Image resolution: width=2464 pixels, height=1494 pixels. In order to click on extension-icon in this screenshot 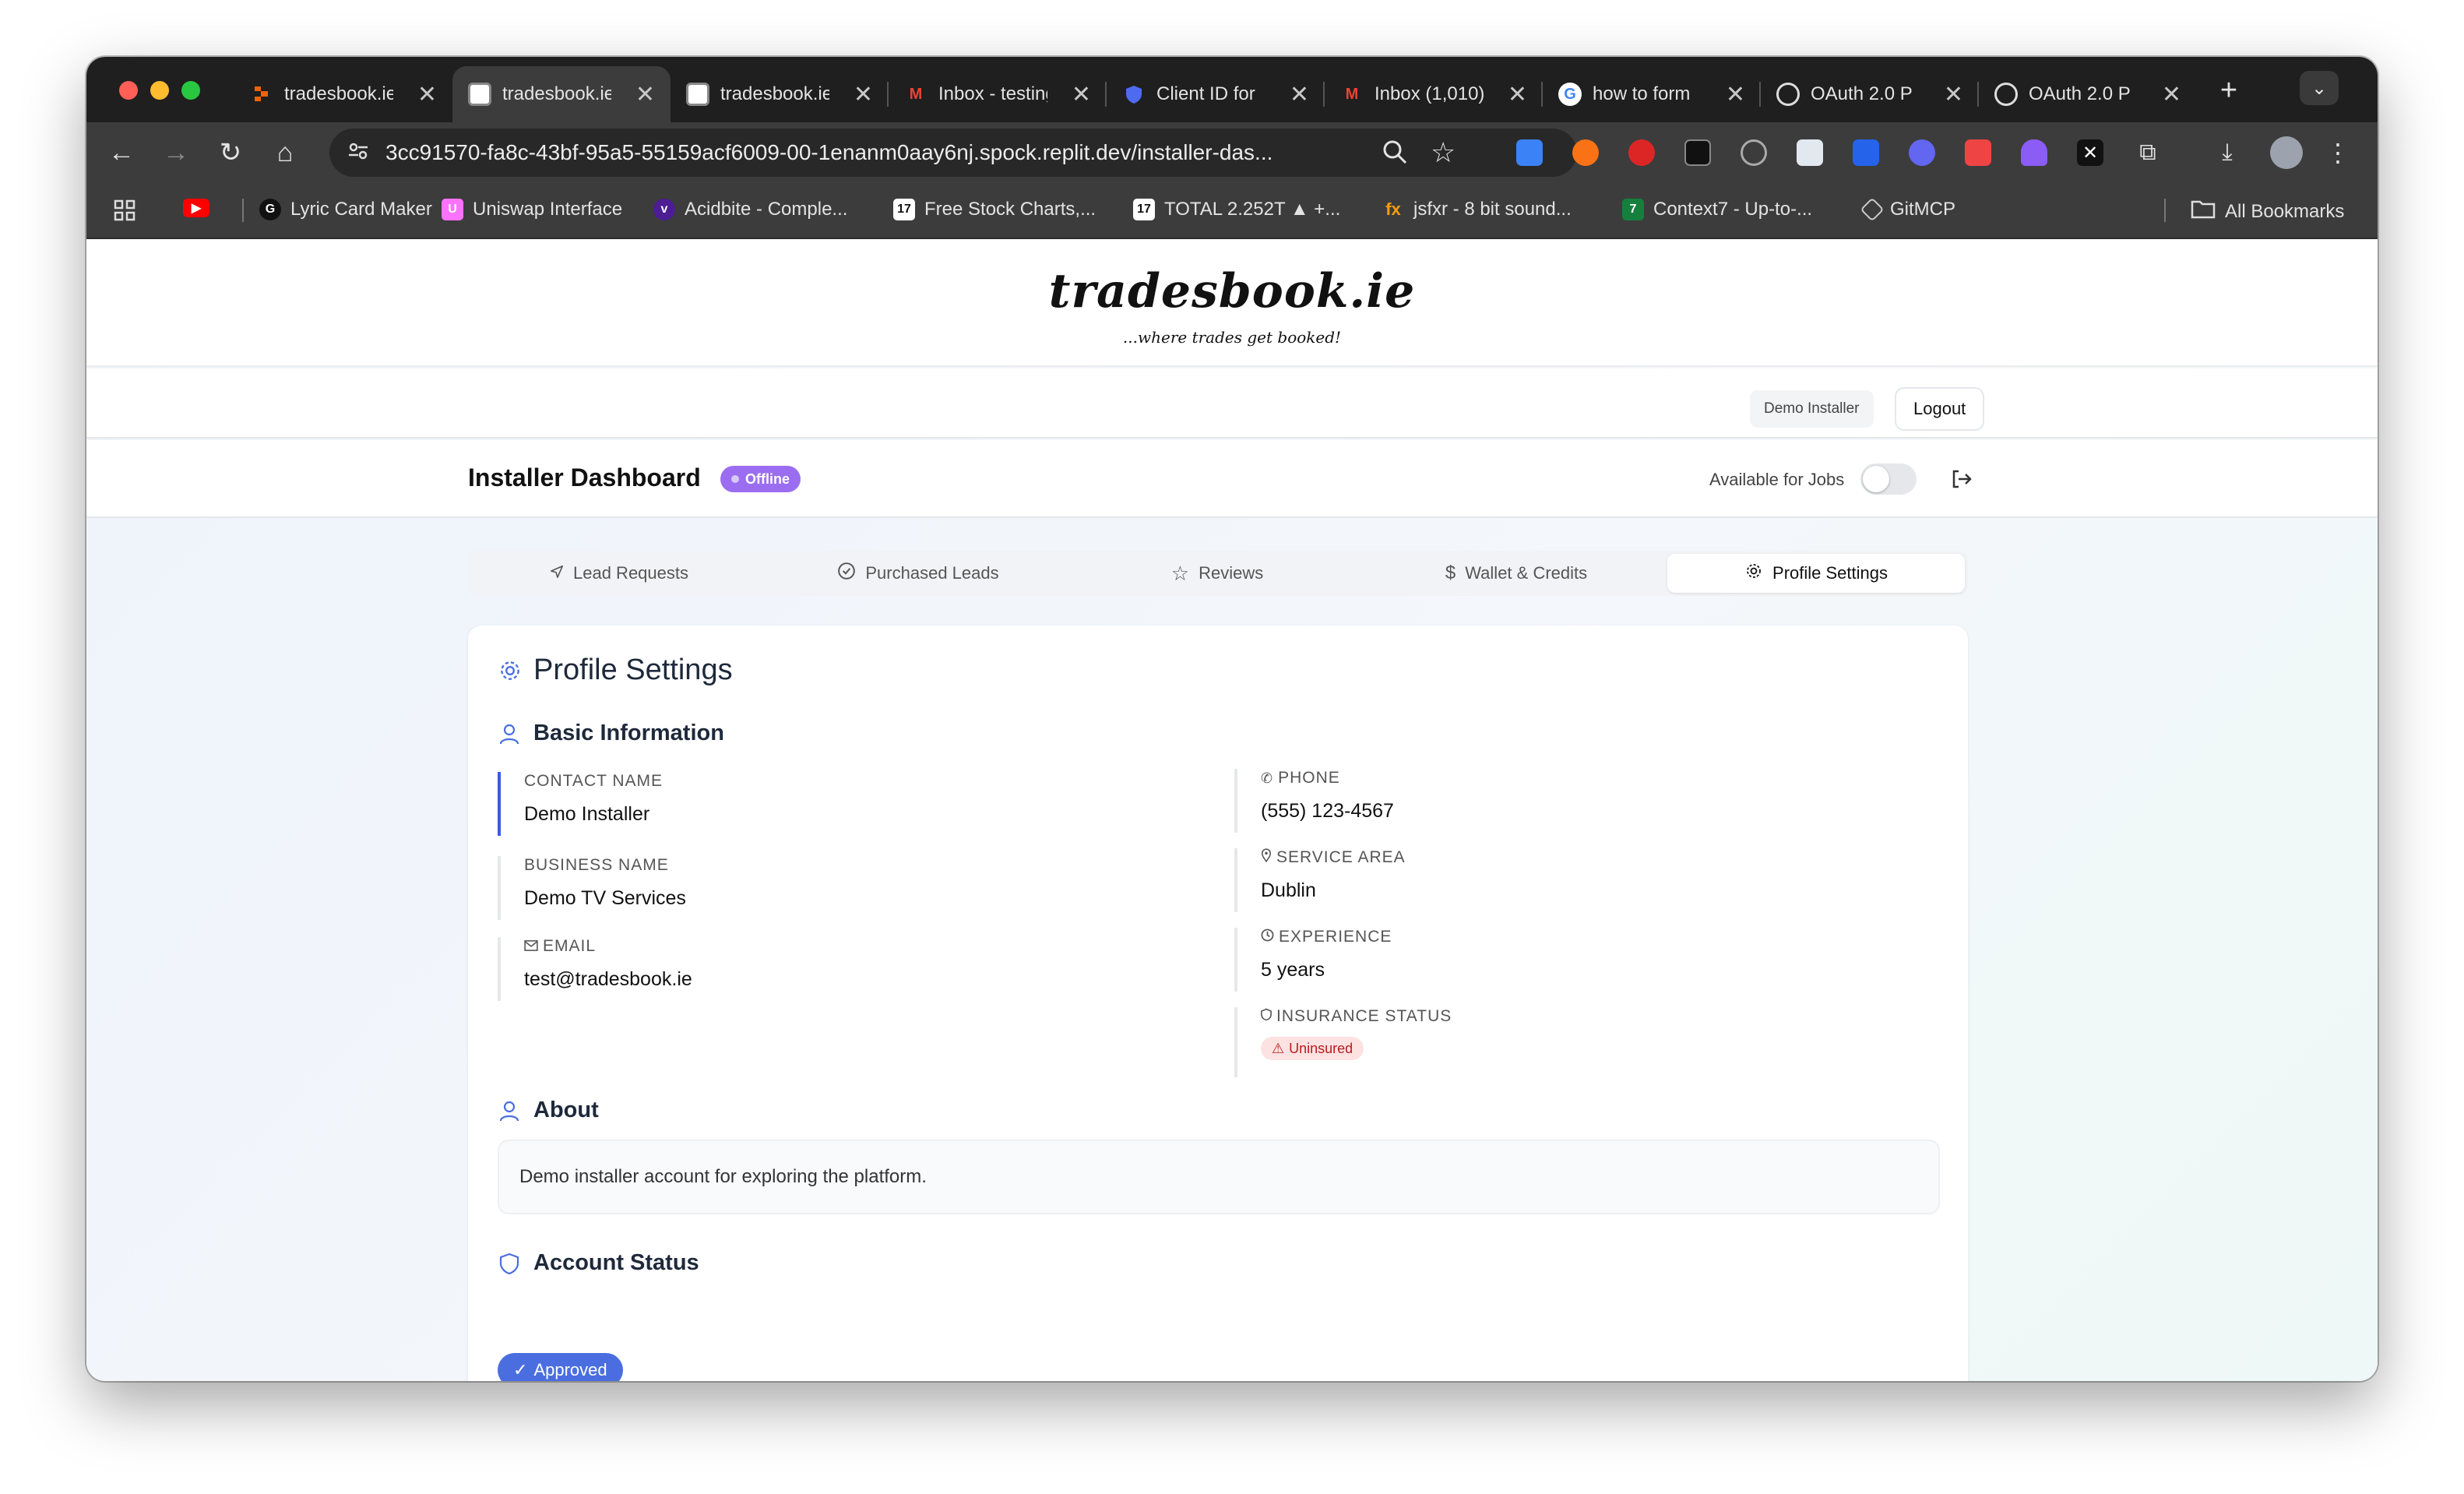, I will do `click(1698, 152)`.